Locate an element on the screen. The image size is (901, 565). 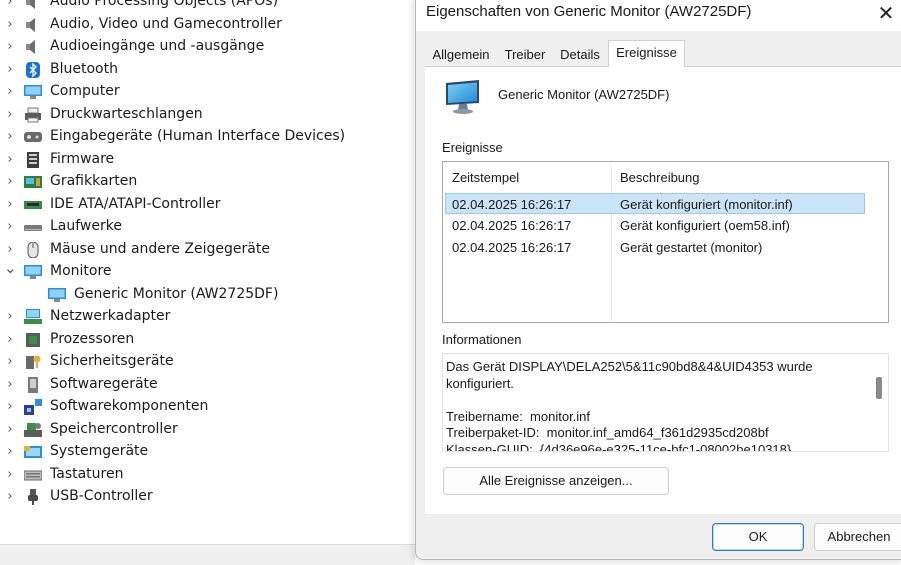
tree-item-label: Audio, Video und Gamecontroller is located at coordinates (166, 23).